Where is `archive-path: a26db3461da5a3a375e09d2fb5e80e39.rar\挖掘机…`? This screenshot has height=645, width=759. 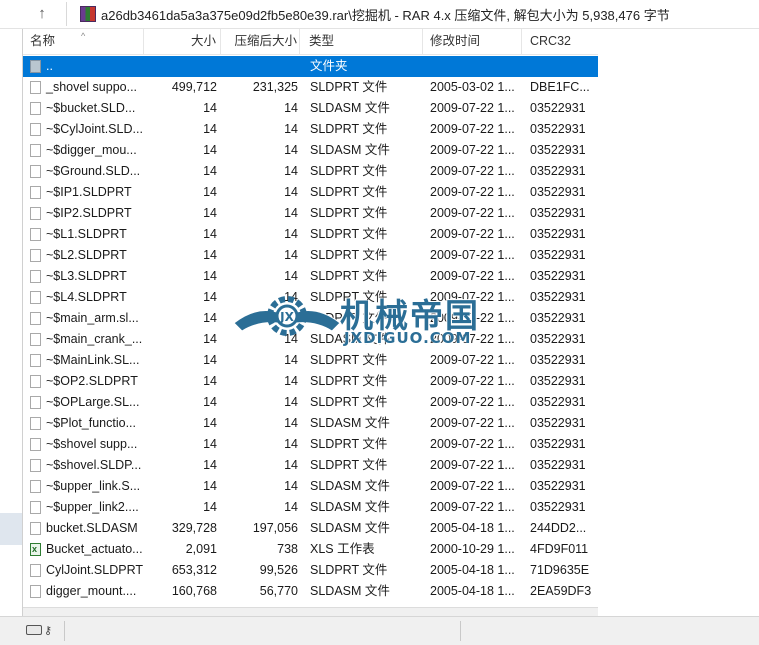
archive-path: a26db3461da5a3a375e09d2fb5e80e39.rar\挖掘机… is located at coordinates (385, 14).